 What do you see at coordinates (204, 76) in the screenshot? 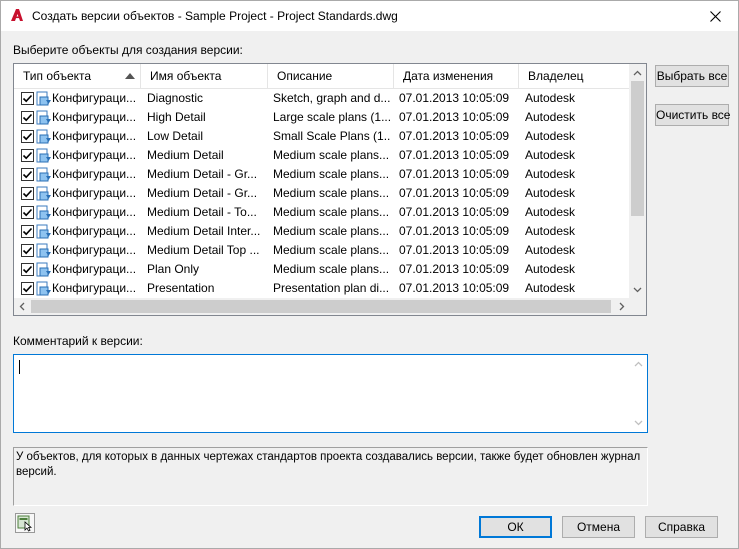
I see `column-header-name: Имя объекта` at bounding box center [204, 76].